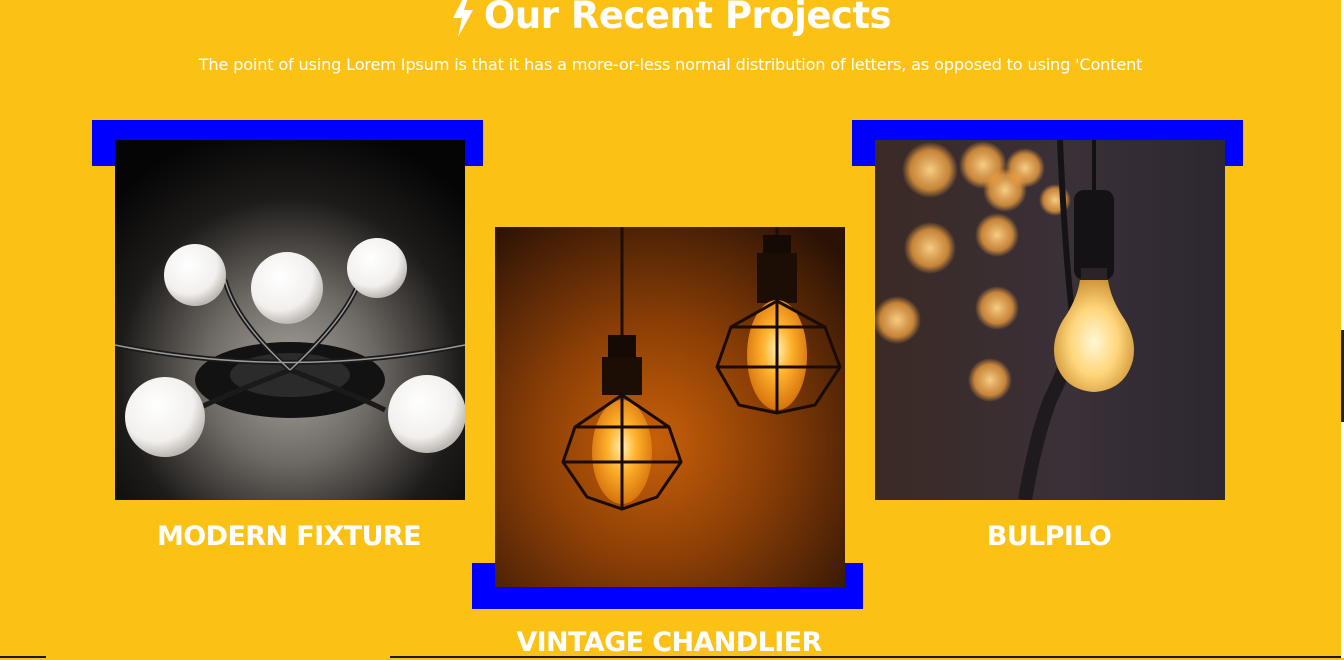 This screenshot has height=660, width=1344. What do you see at coordinates (669, 643) in the screenshot?
I see `project-title-vintage-chandlier: VINTAGE CHANDLIER` at bounding box center [669, 643].